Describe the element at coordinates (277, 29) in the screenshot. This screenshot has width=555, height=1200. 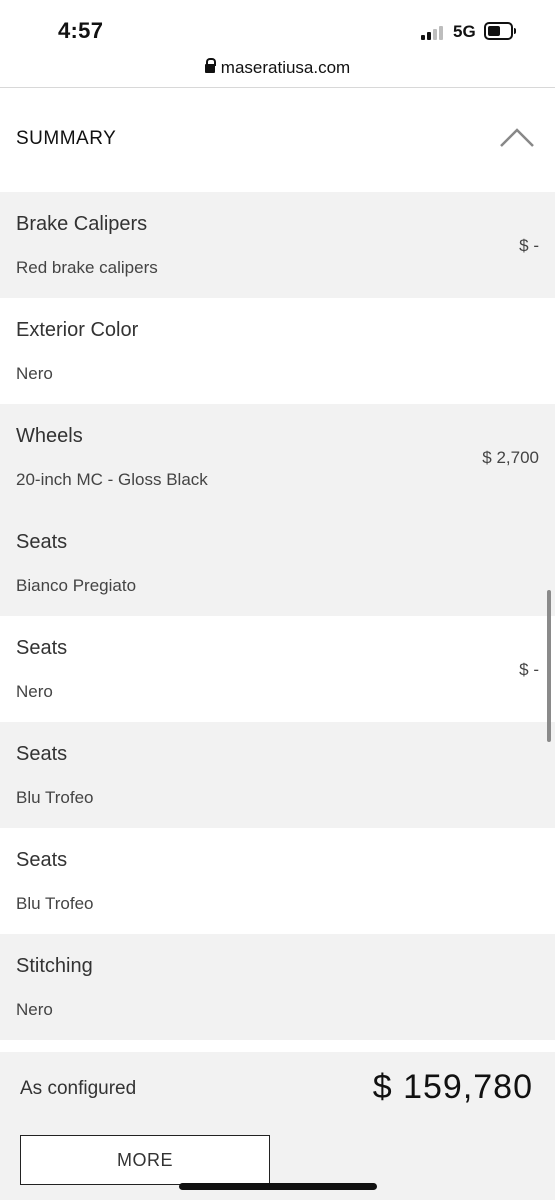
I see `status-bar: 4:57 5G` at that location.